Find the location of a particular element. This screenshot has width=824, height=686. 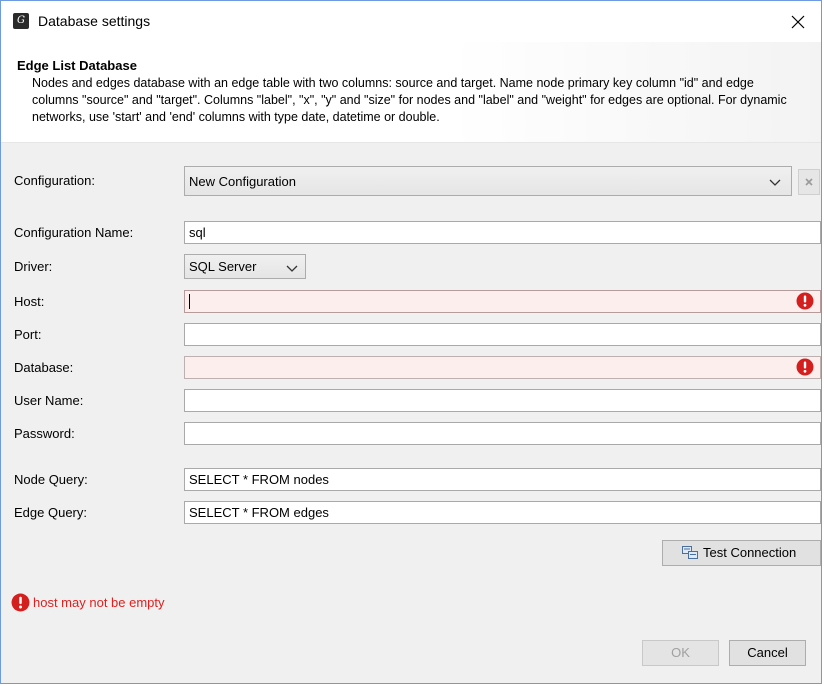

close-button is located at coordinates (798, 21).